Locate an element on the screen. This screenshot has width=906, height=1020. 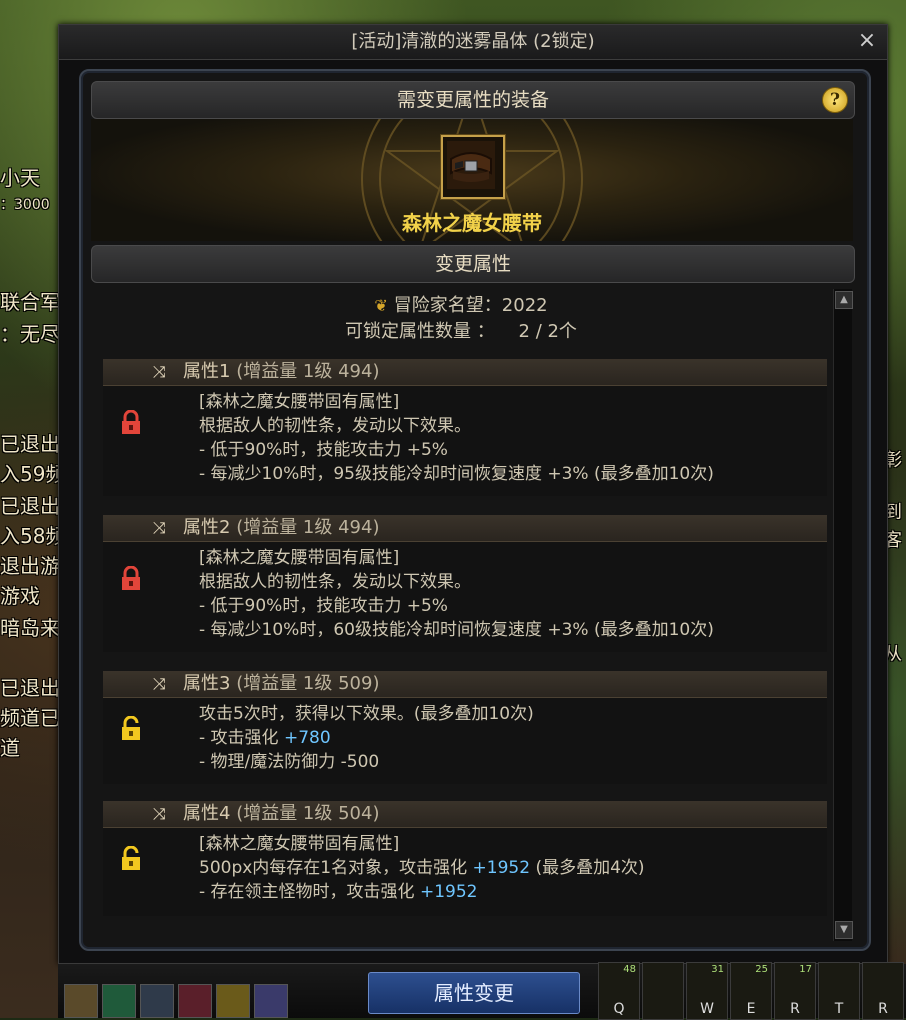
attribute-header: ⤨ 属性2 (增益量 1级 494) is located at coordinates (465, 528).